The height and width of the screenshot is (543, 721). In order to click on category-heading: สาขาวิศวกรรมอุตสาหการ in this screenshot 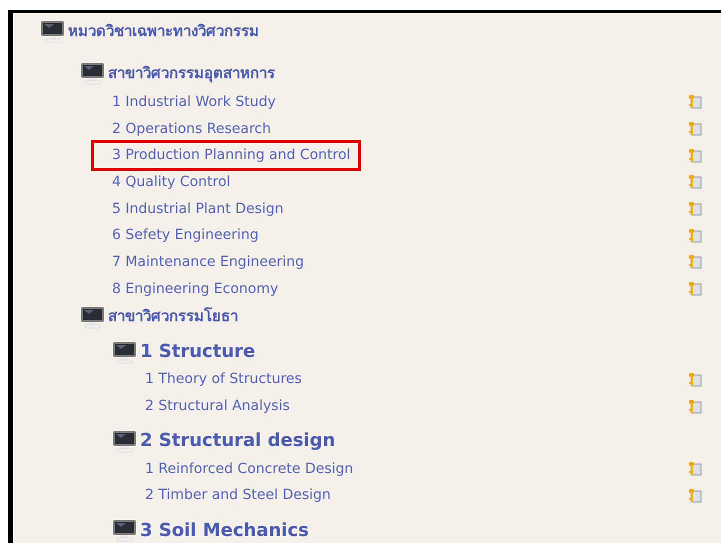, I will do `click(191, 73)`.